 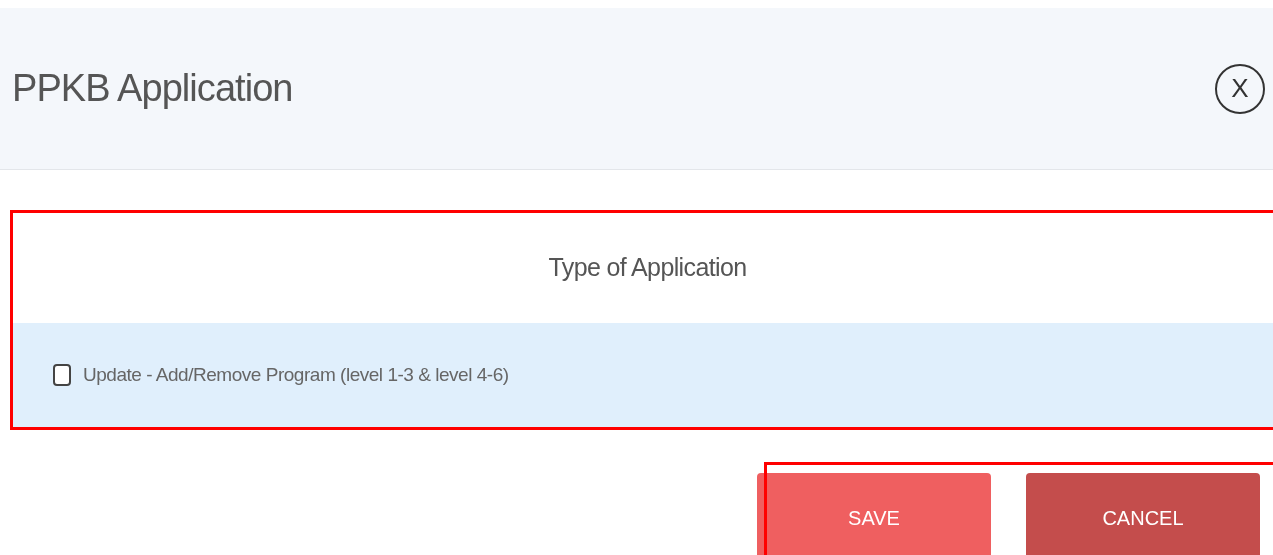 I want to click on save-button: SAVE, so click(x=874, y=514).